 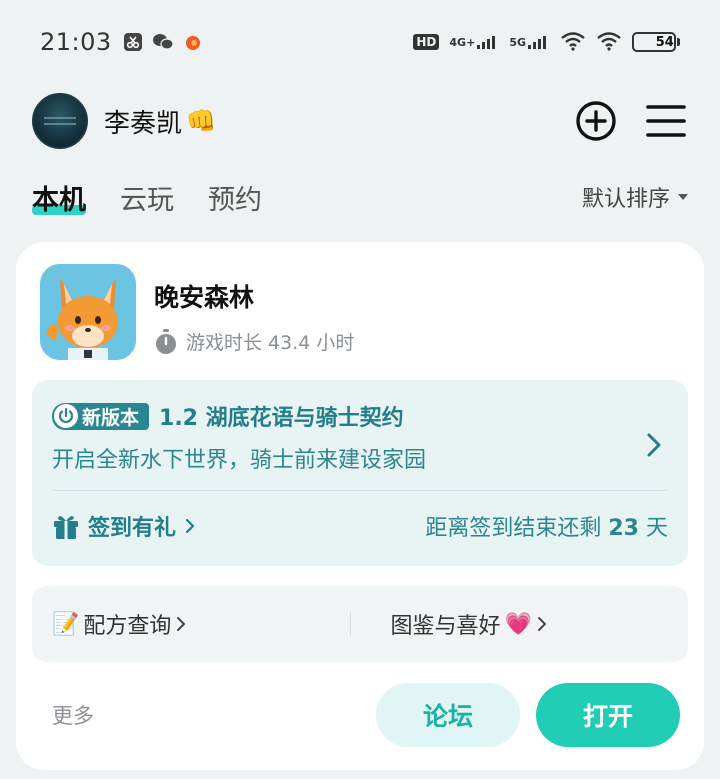 I want to click on update-title: 1.2 湖底花语与骑士契约, so click(x=281, y=418).